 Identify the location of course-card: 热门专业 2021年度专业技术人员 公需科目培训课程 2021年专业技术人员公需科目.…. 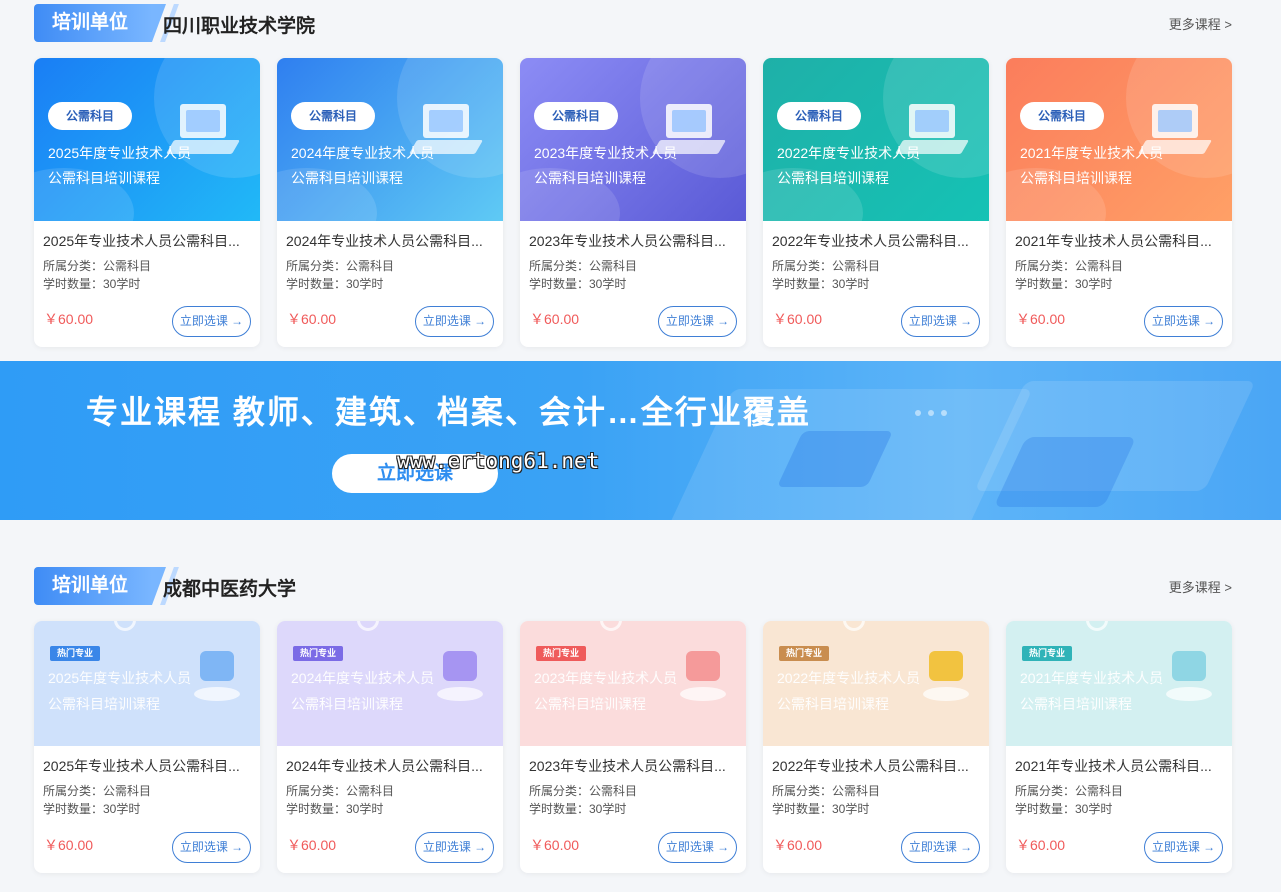
(1119, 747).